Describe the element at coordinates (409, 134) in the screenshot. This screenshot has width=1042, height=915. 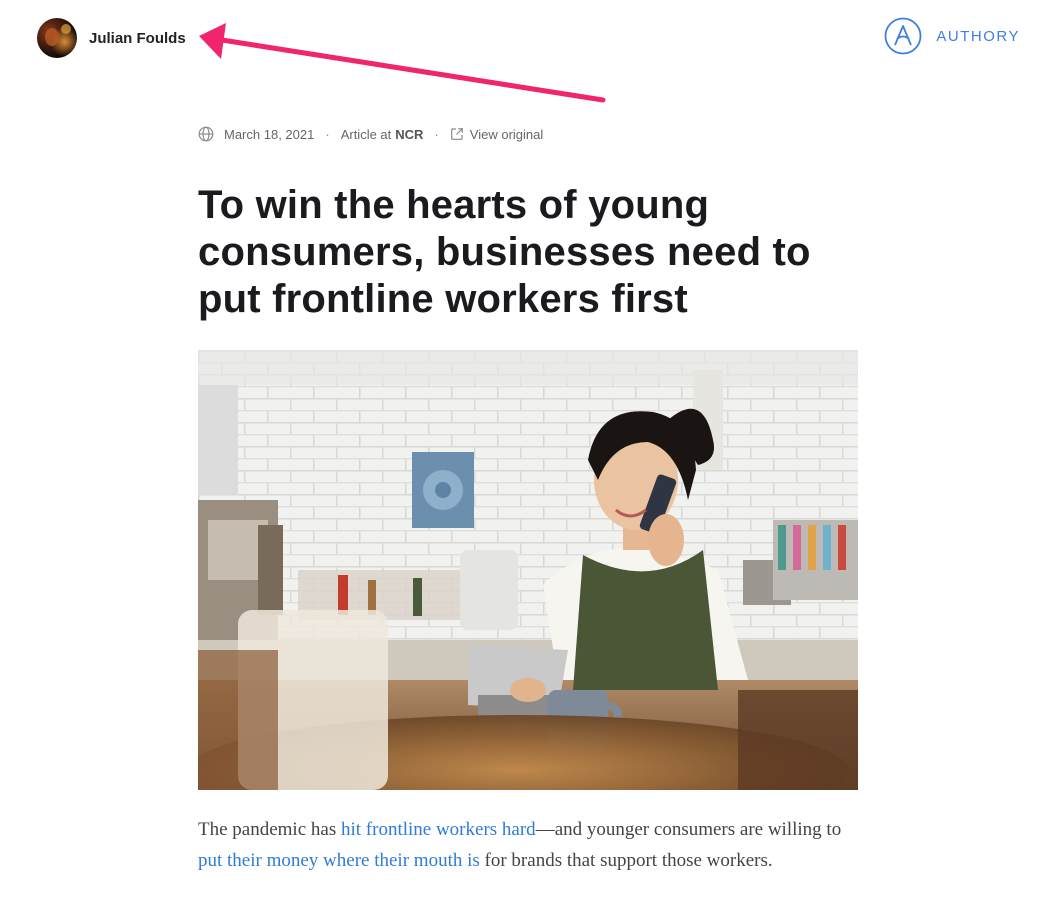
I see `publication-name: NCR` at that location.